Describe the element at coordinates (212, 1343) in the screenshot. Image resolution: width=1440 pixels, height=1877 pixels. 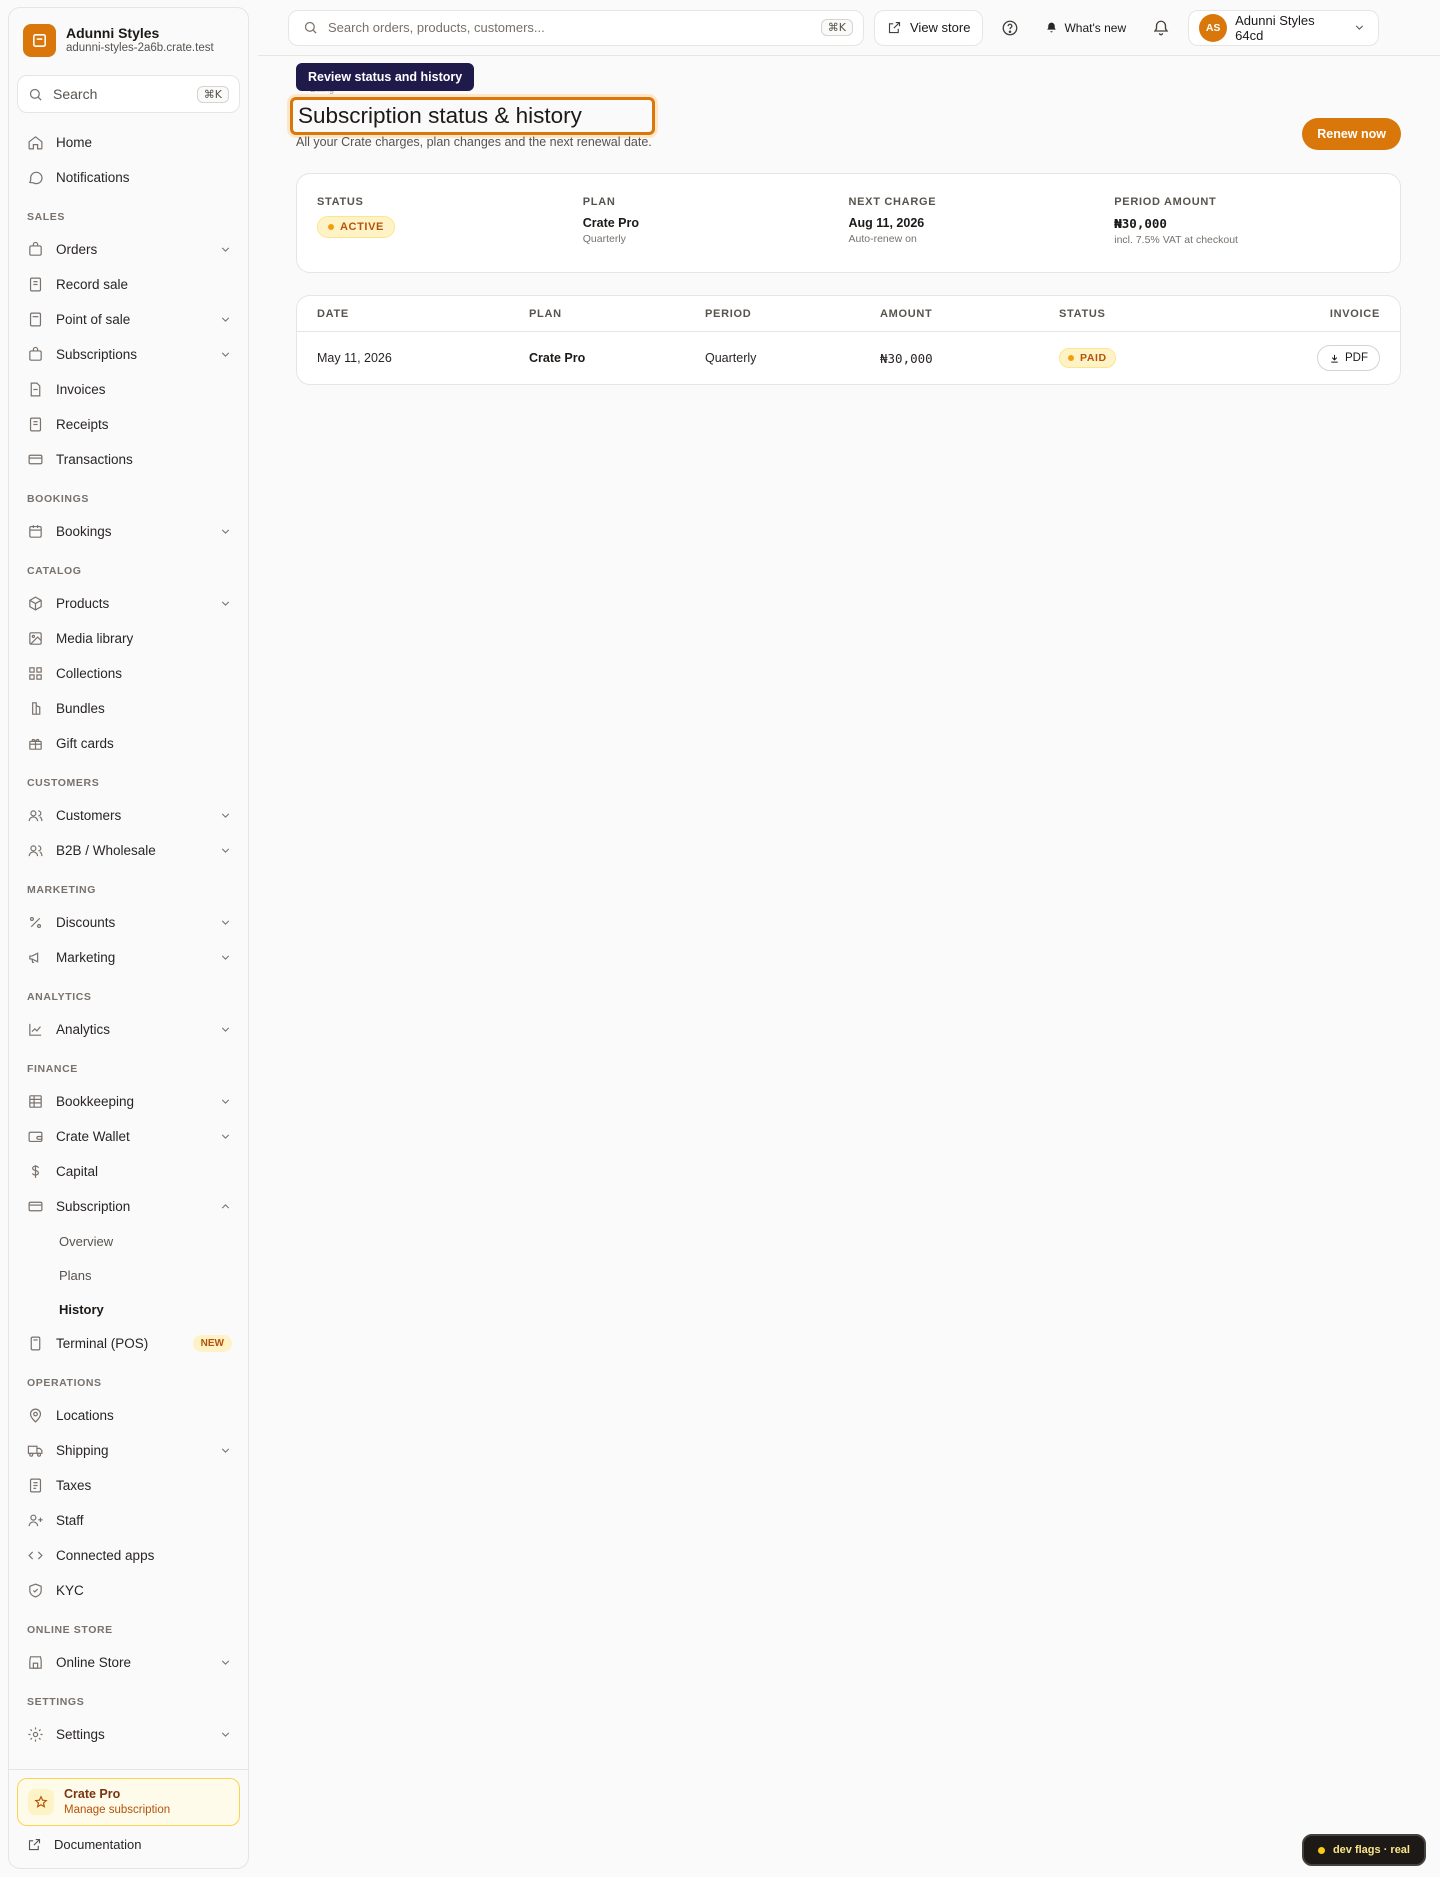
I see `new-badge: NEW` at that location.